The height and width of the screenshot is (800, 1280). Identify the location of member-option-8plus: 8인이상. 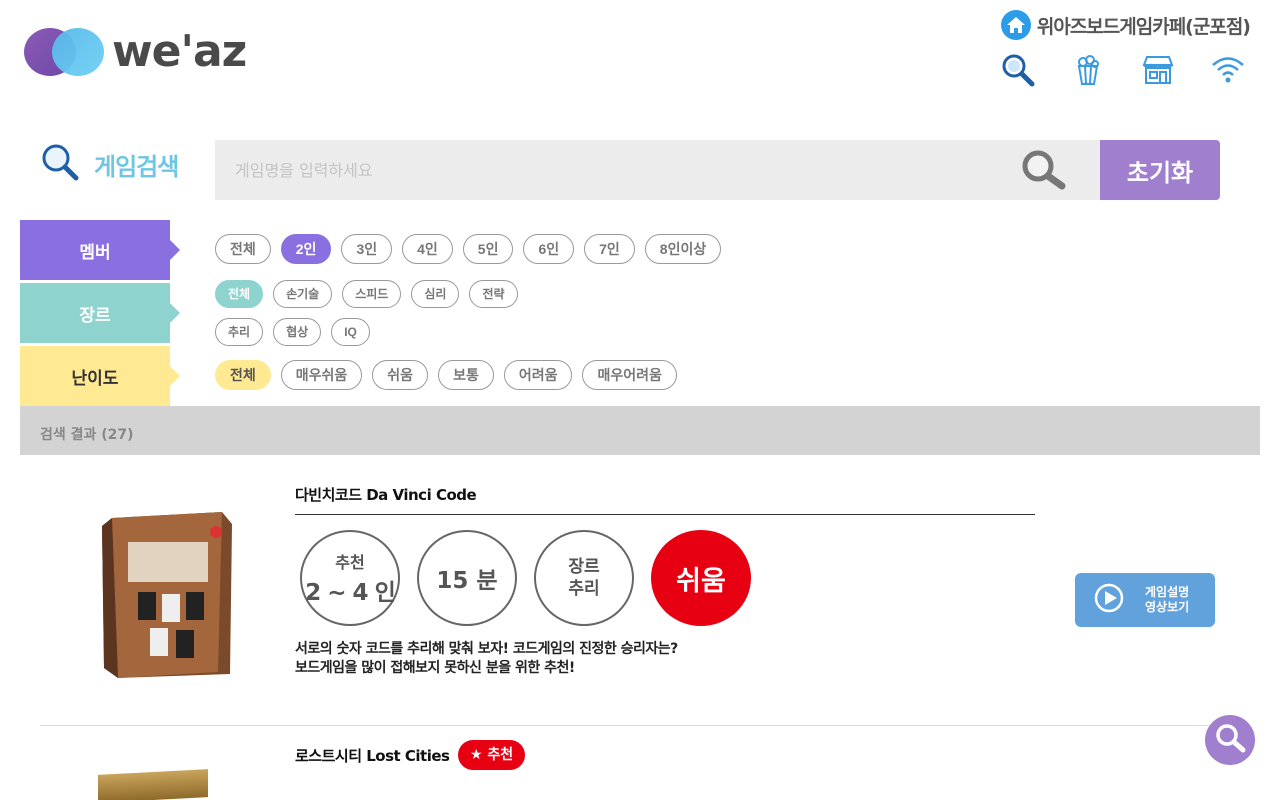
(683, 249).